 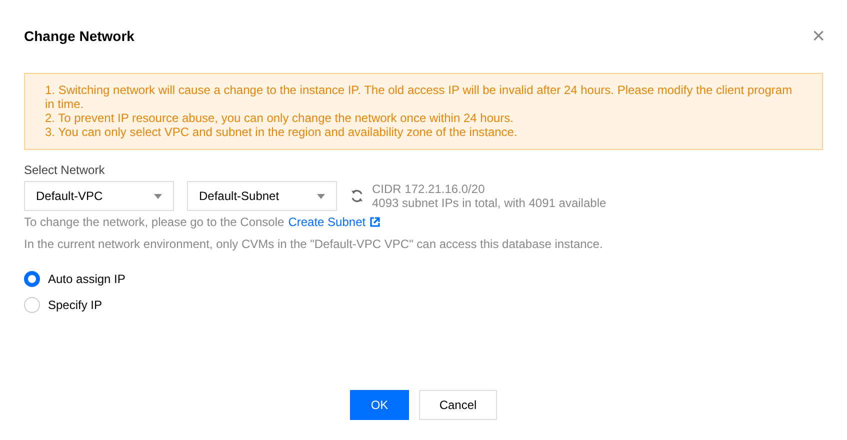 What do you see at coordinates (818, 36) in the screenshot?
I see `close-button: ×` at bounding box center [818, 36].